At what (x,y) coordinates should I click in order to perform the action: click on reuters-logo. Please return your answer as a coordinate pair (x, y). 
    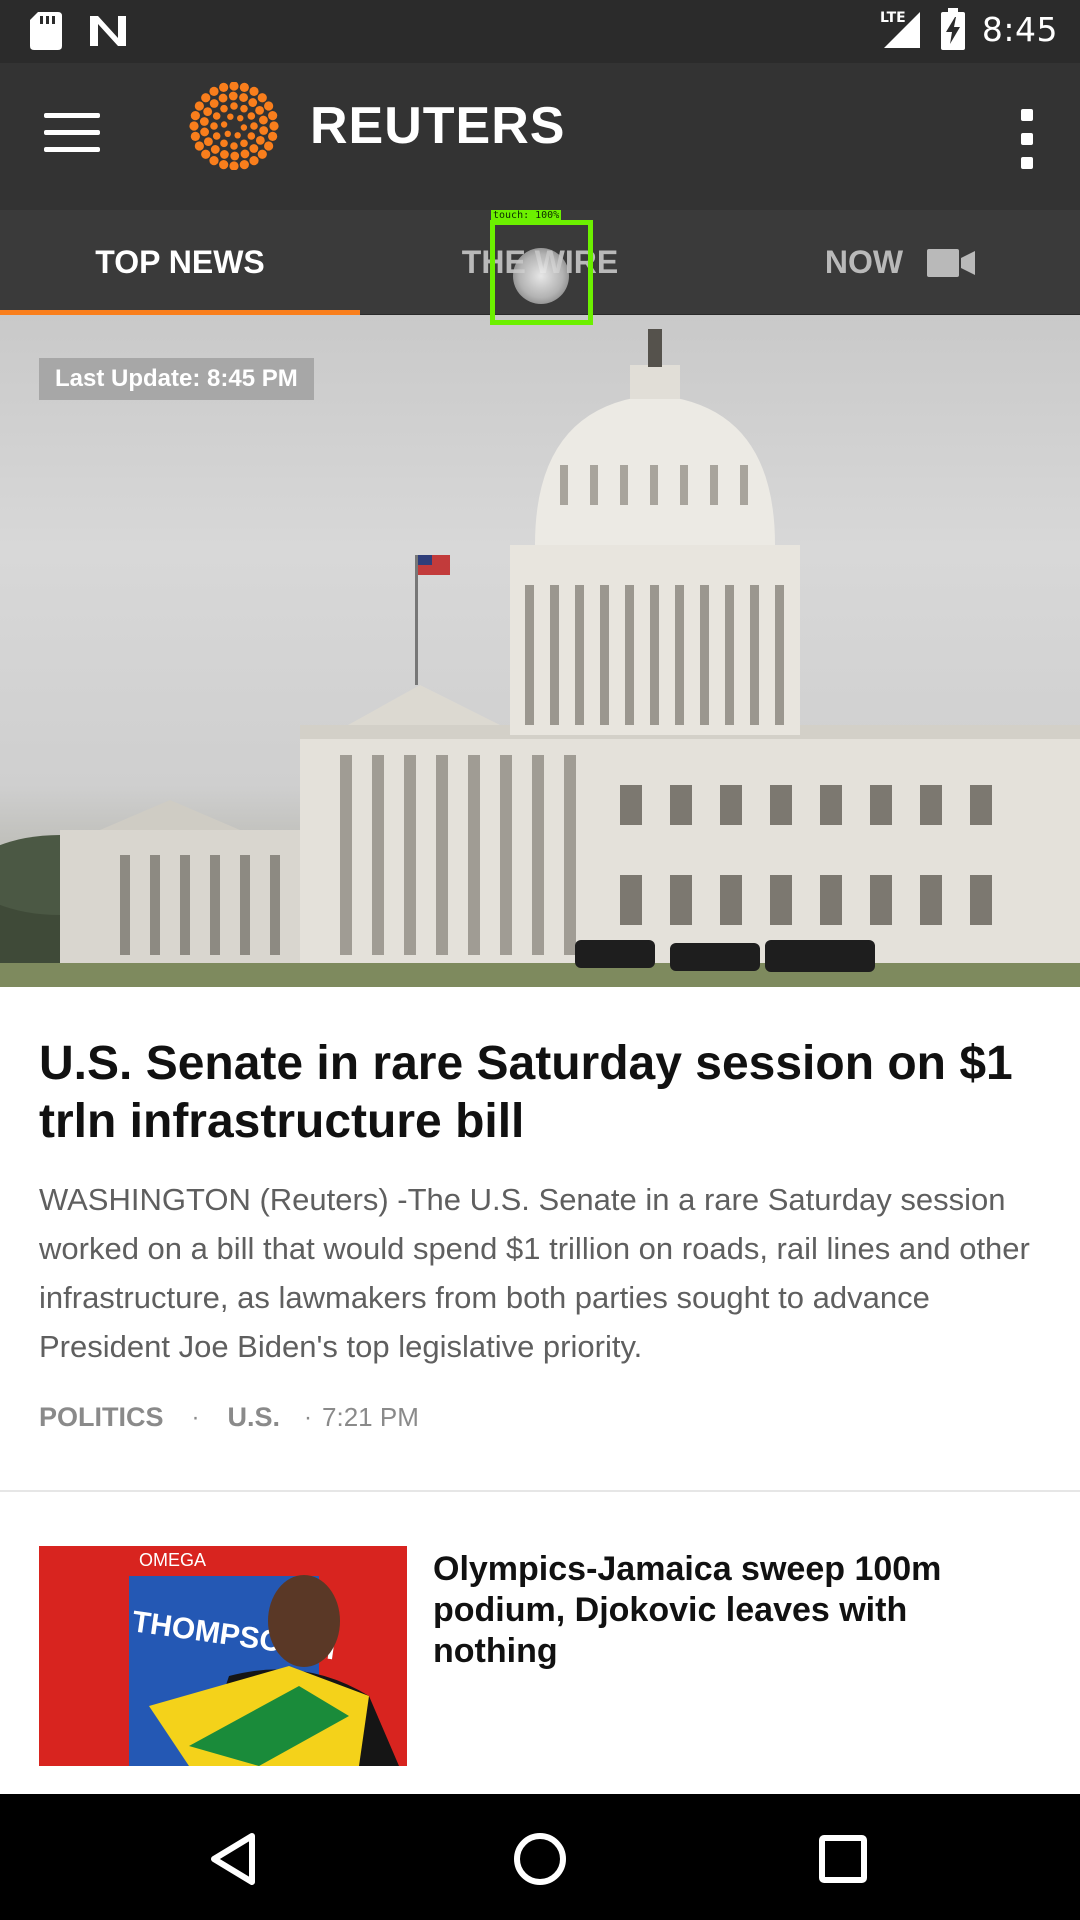
    Looking at the image, I should click on (234, 126).